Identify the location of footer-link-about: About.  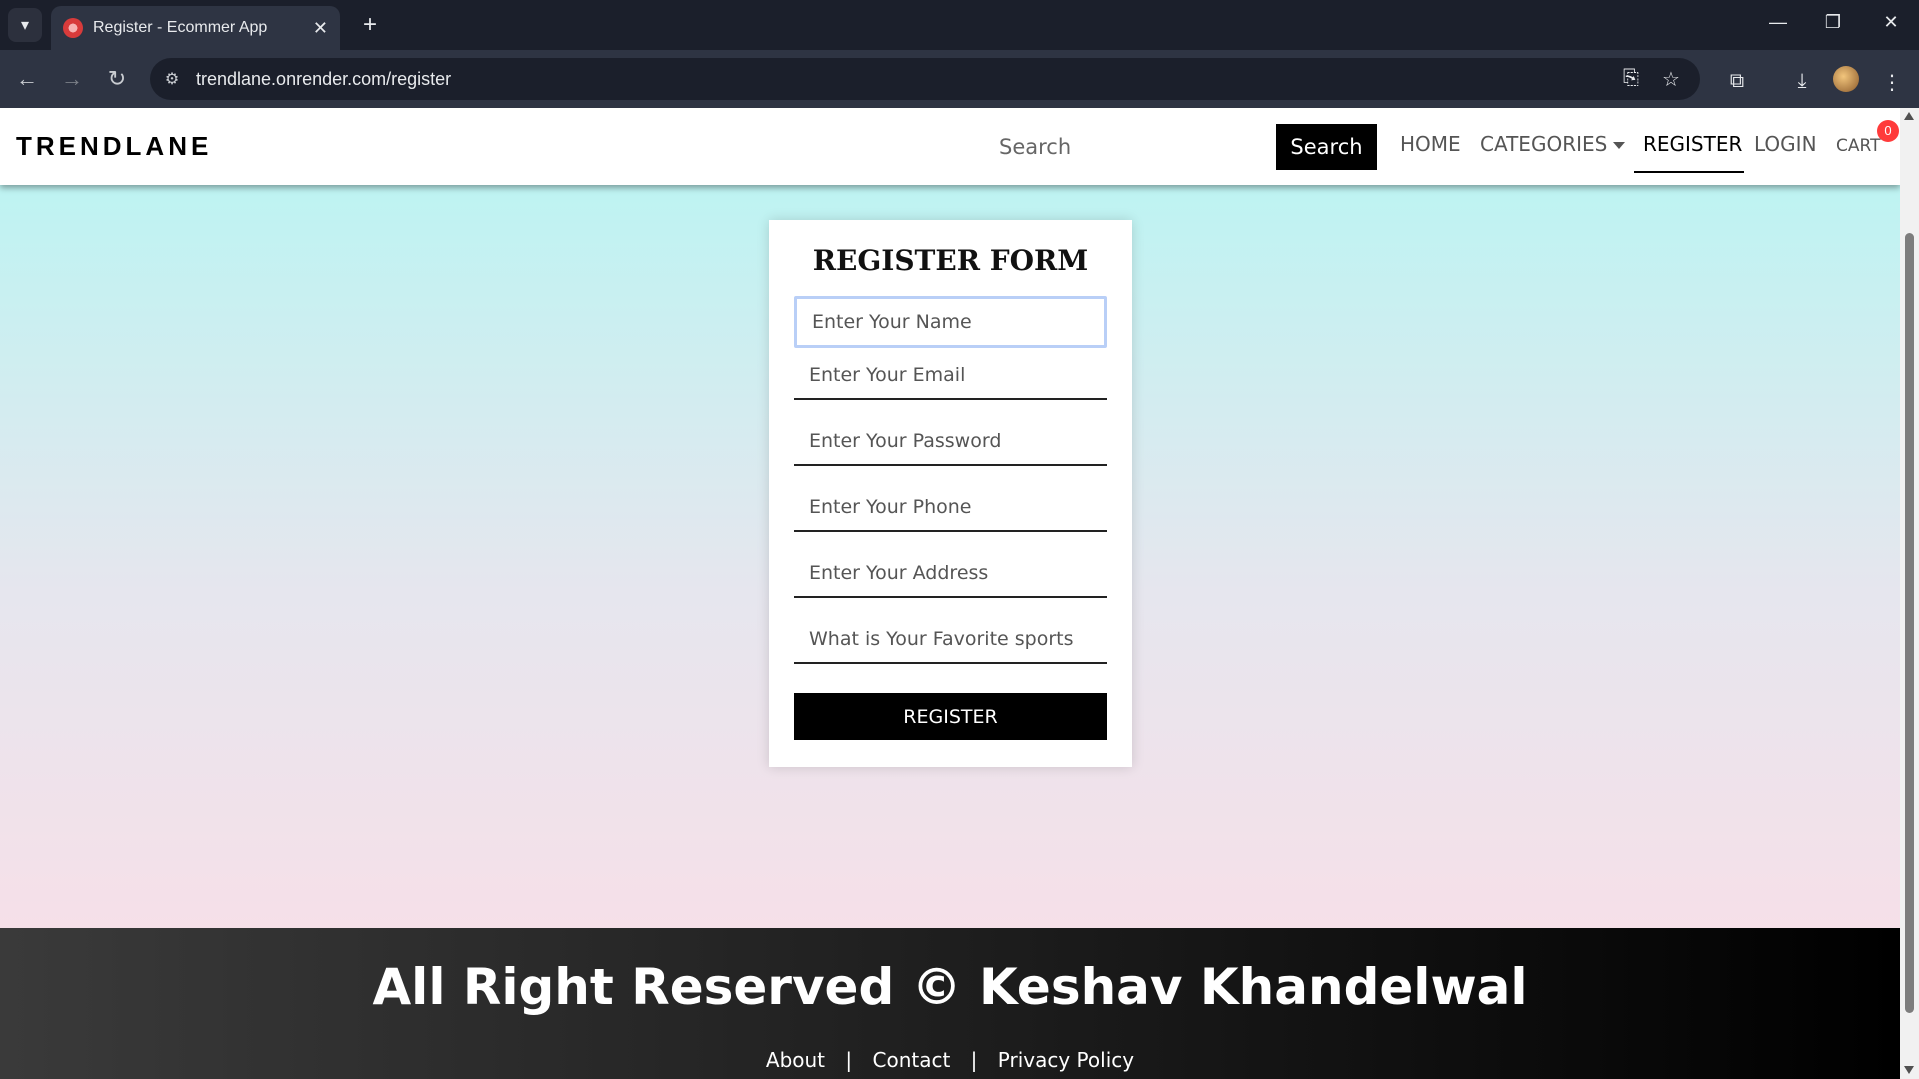
(795, 1060).